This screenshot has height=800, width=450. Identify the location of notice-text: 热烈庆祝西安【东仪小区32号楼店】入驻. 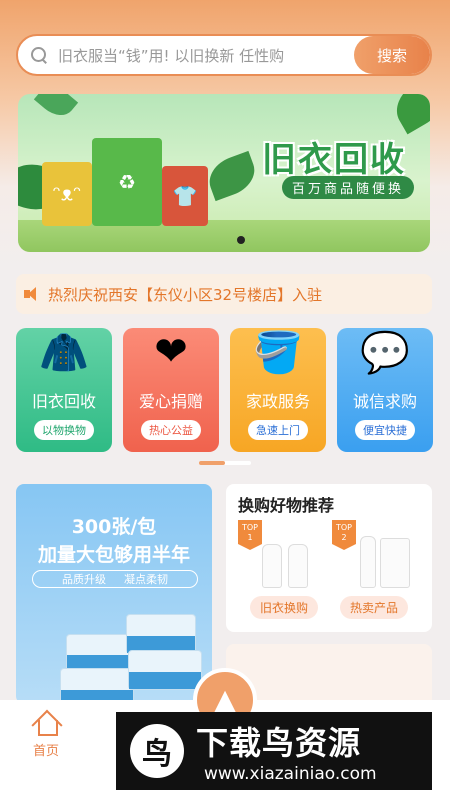
(185, 294).